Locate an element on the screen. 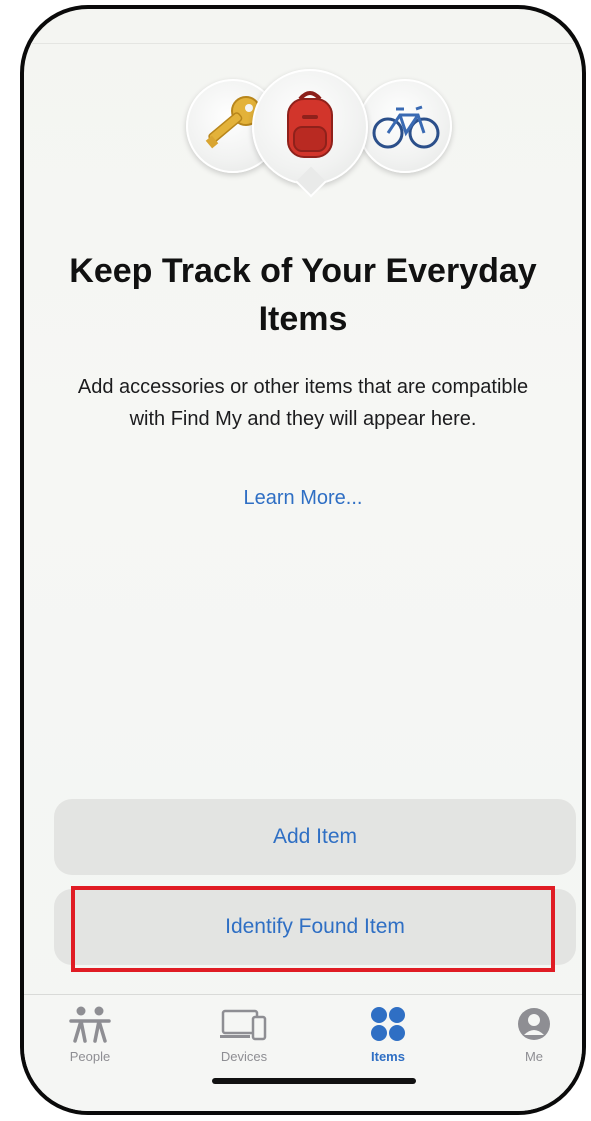 This screenshot has height=1121, width=591. tab-me: Me is located at coordinates (533, 1034).